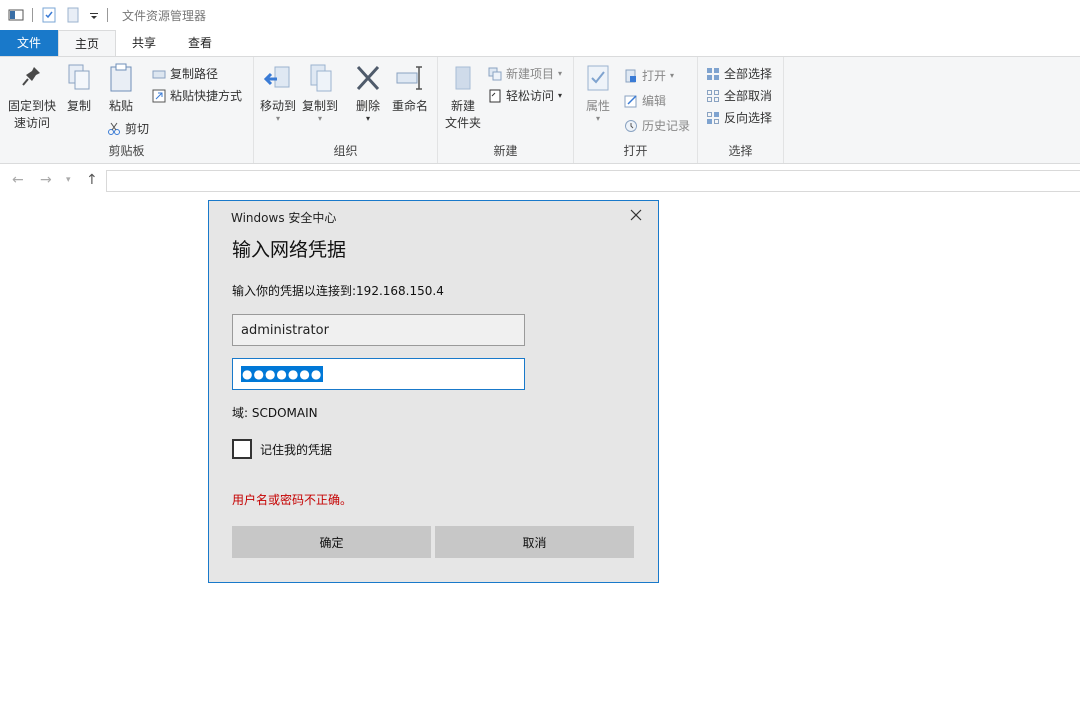 The width and height of the screenshot is (1080, 727). I want to click on history-label: 历史记录, so click(666, 126).